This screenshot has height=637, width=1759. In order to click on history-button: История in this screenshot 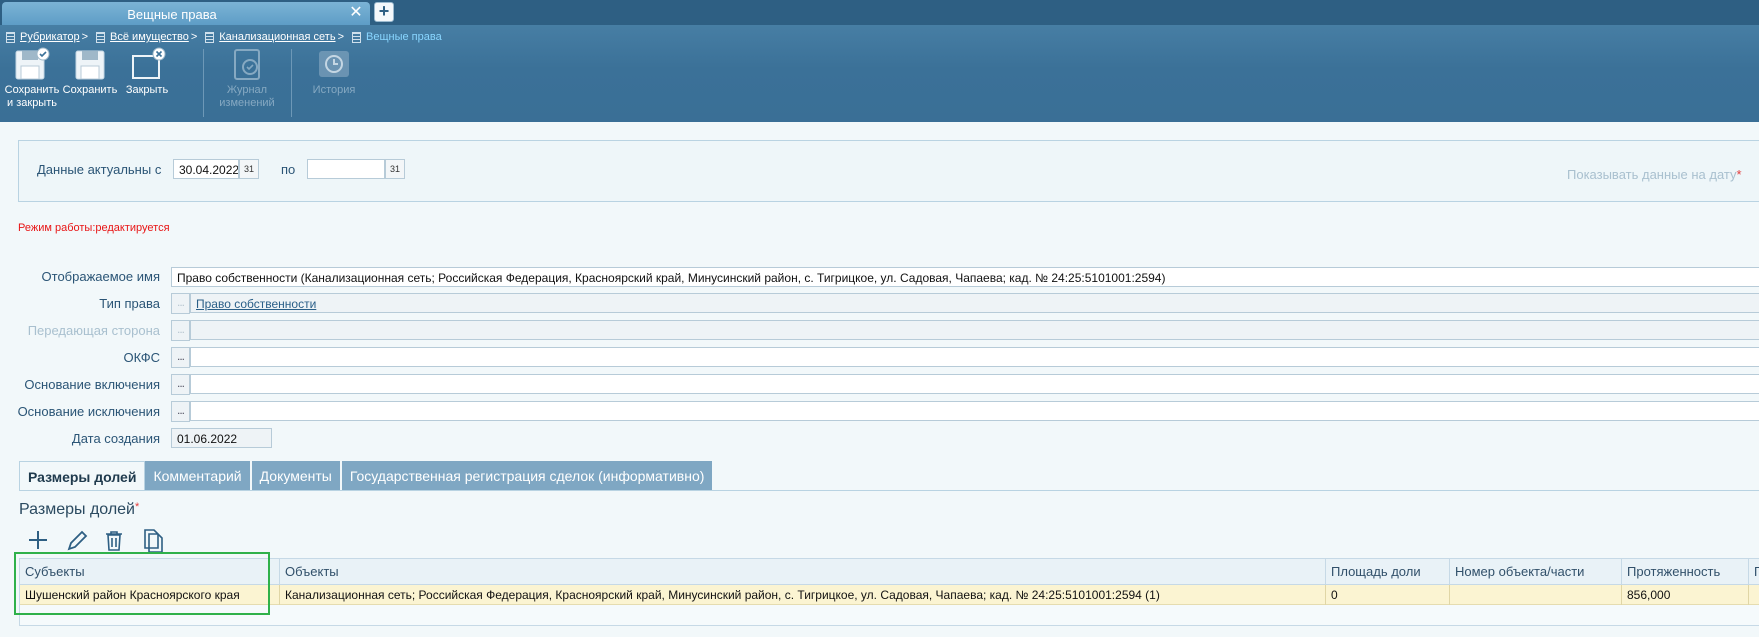, I will do `click(334, 83)`.